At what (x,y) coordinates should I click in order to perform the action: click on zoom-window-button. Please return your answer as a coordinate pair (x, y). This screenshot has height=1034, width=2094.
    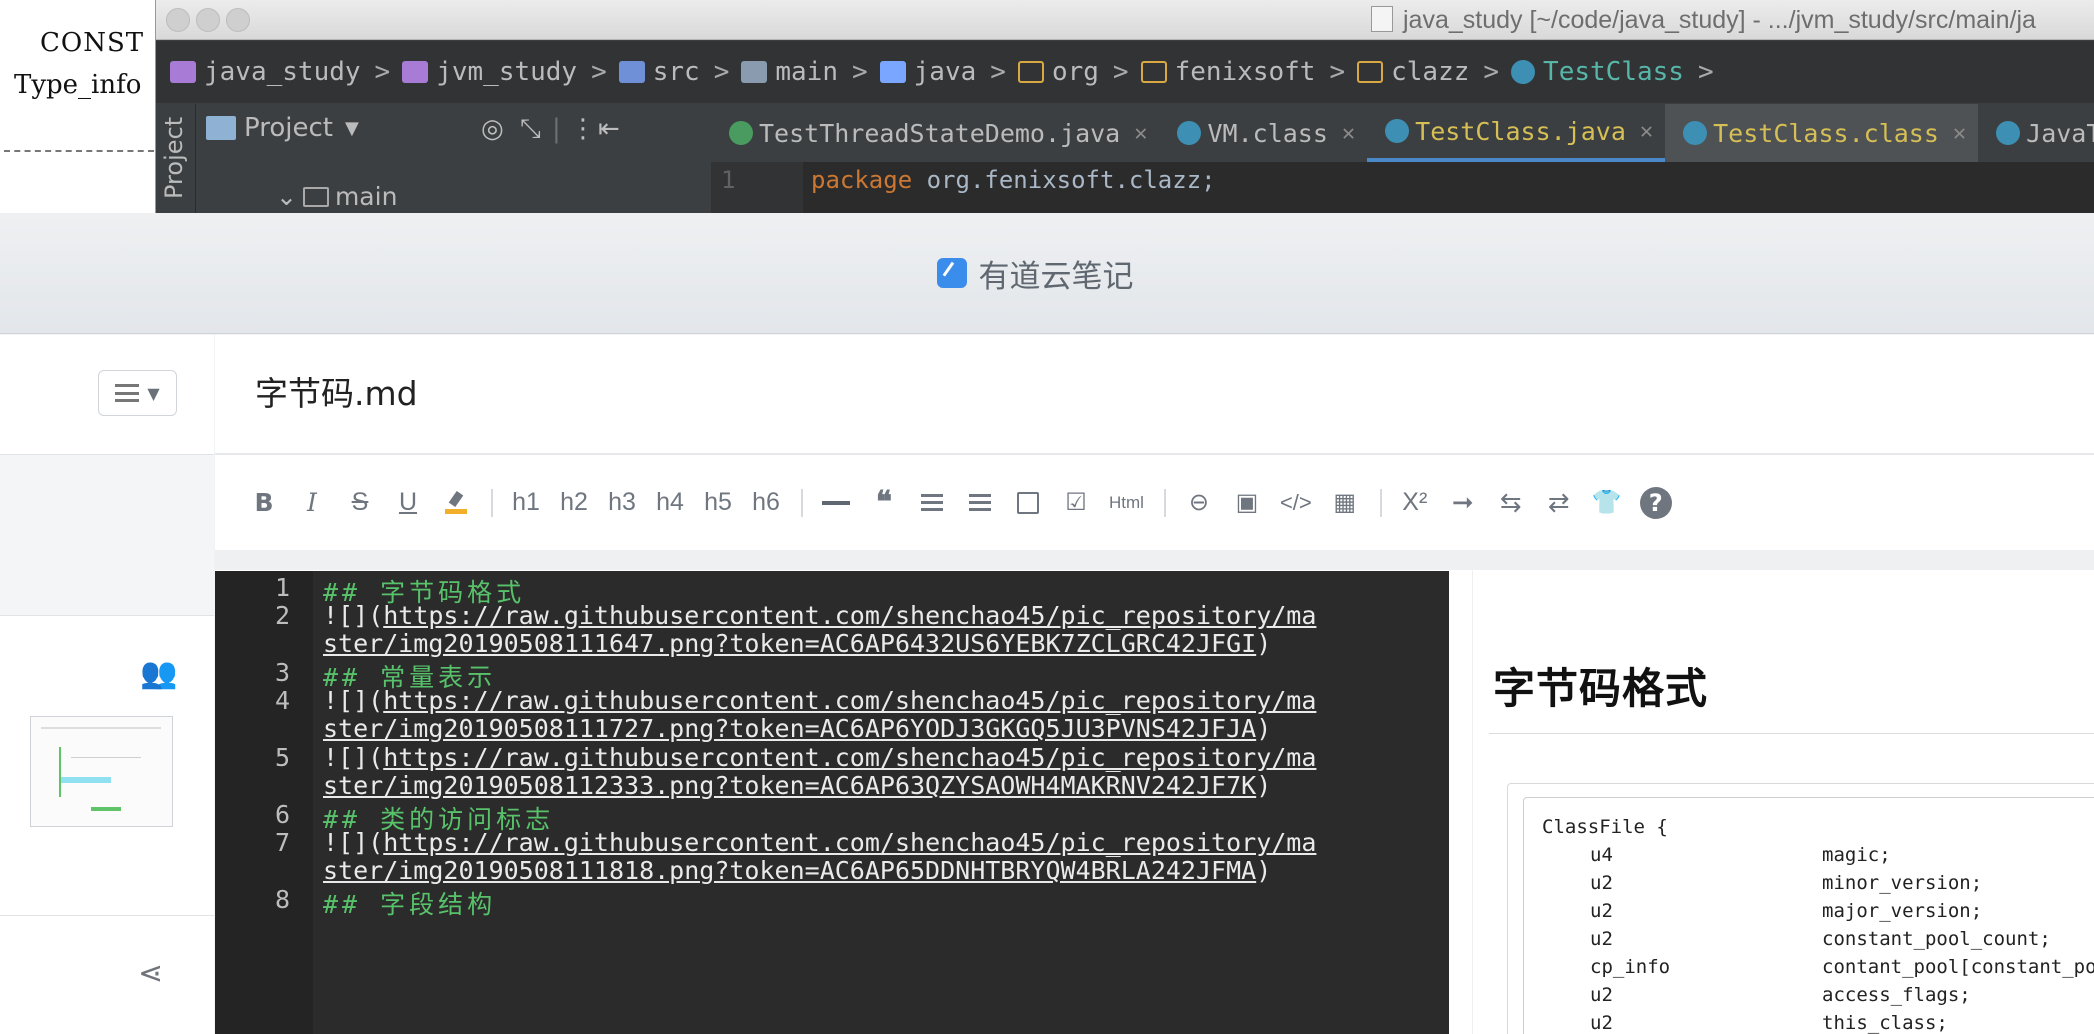
    Looking at the image, I should click on (238, 20).